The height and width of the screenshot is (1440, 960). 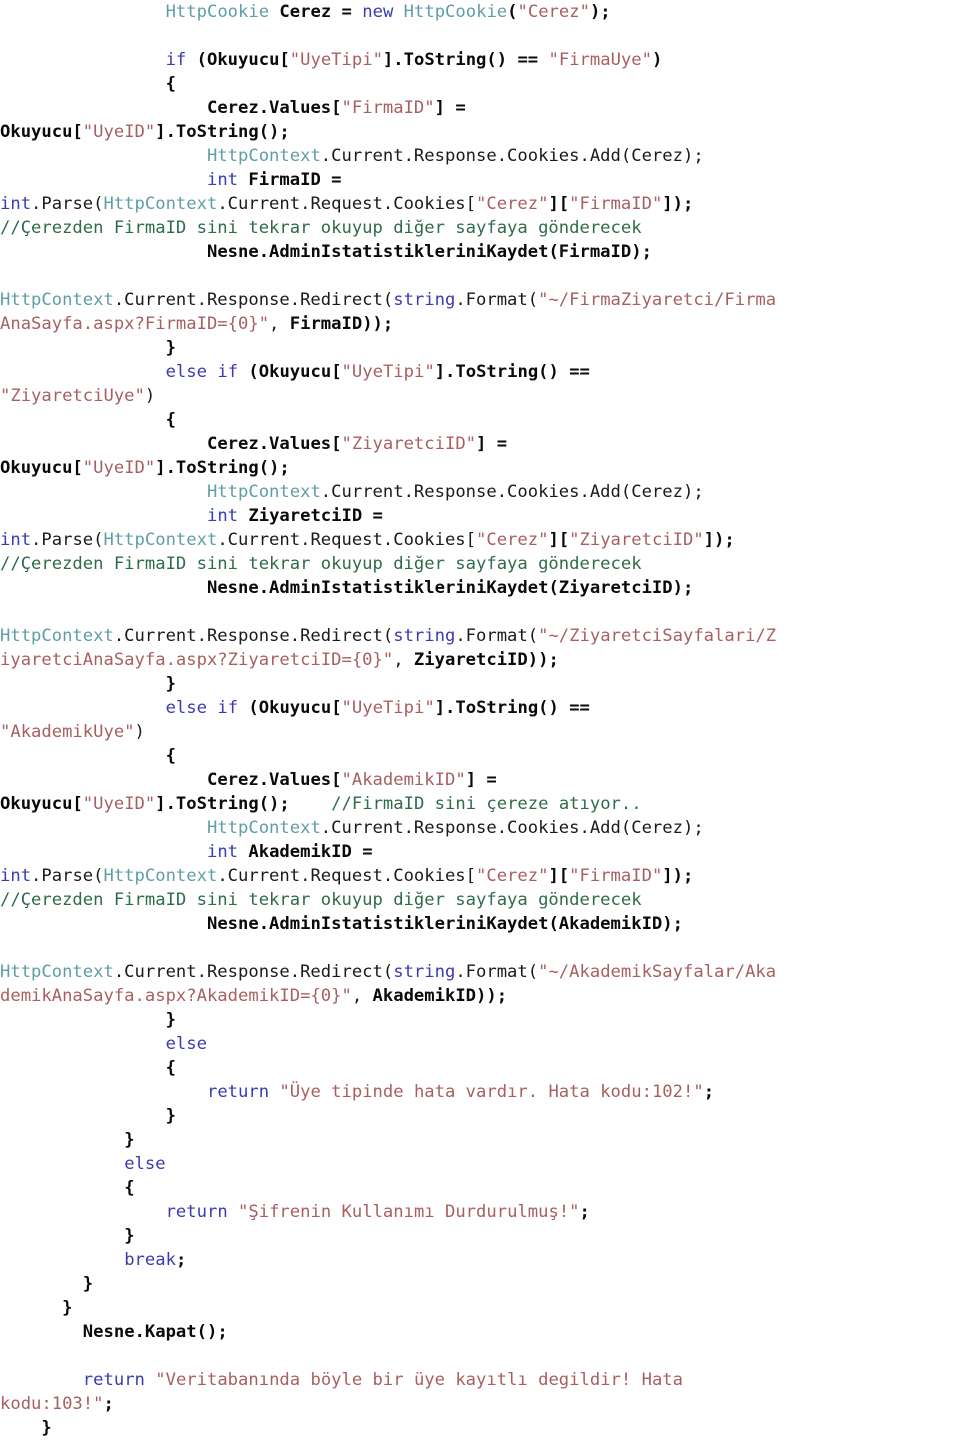 What do you see at coordinates (186, 708) in the screenshot?
I see `code-token-keyword: else` at bounding box center [186, 708].